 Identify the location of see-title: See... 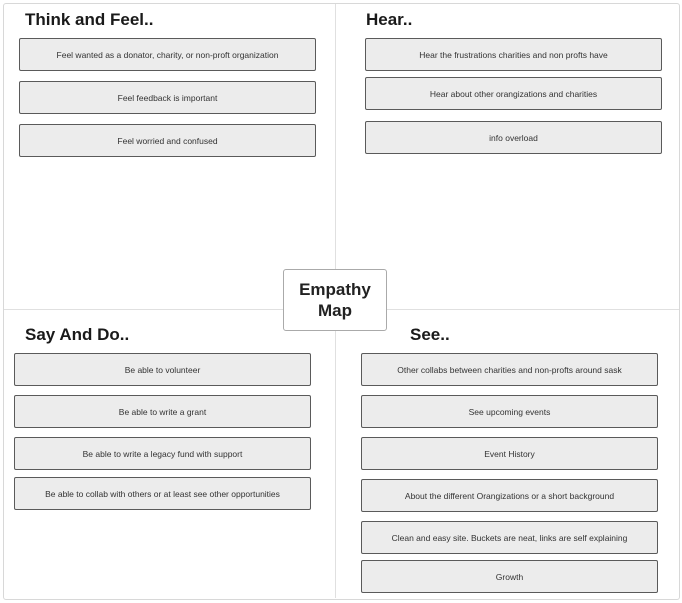
(430, 334).